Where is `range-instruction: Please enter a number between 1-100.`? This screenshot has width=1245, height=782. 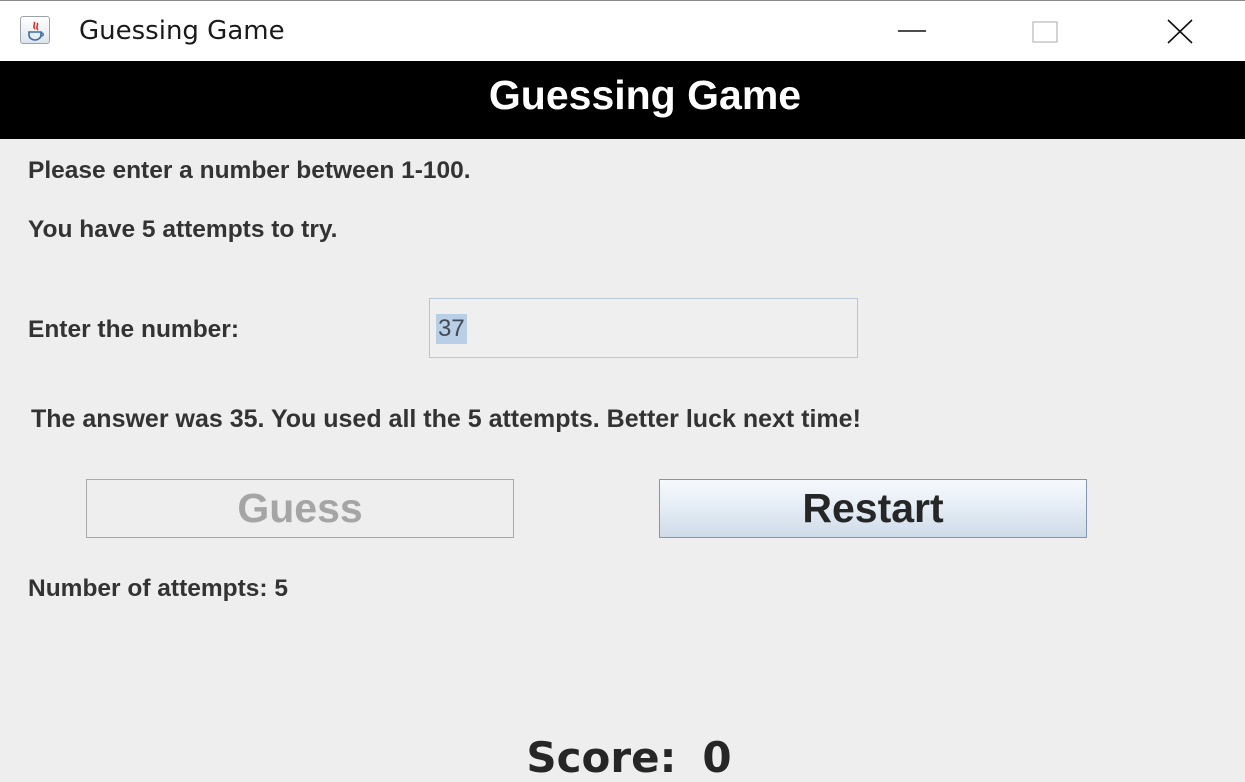
range-instruction: Please enter a number between 1-100. is located at coordinates (249, 170).